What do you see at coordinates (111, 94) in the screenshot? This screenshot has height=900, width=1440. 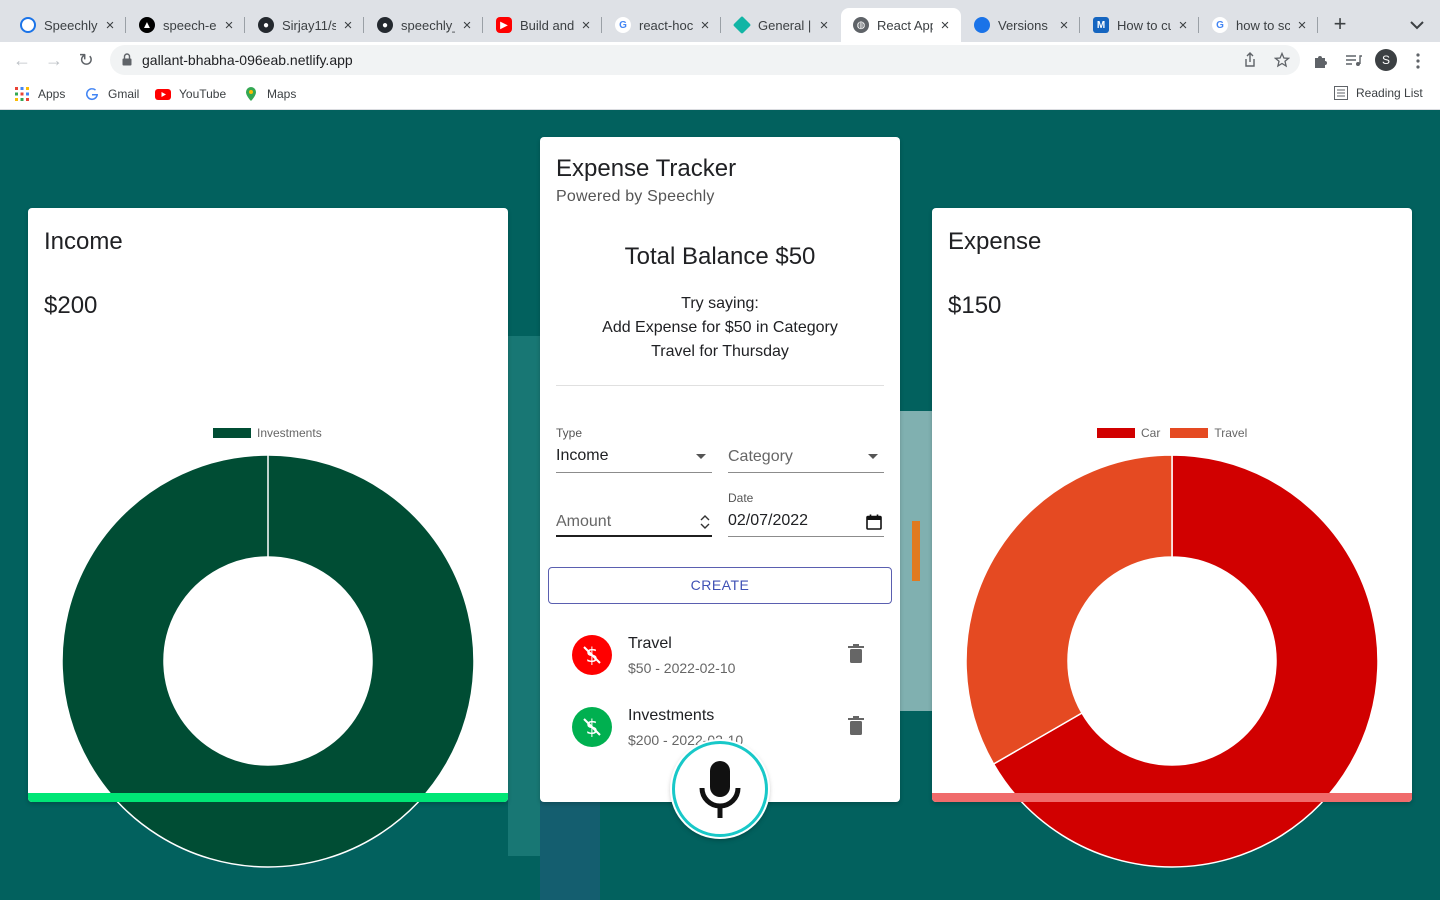 I see `bookmark-gmail: Gmail` at bounding box center [111, 94].